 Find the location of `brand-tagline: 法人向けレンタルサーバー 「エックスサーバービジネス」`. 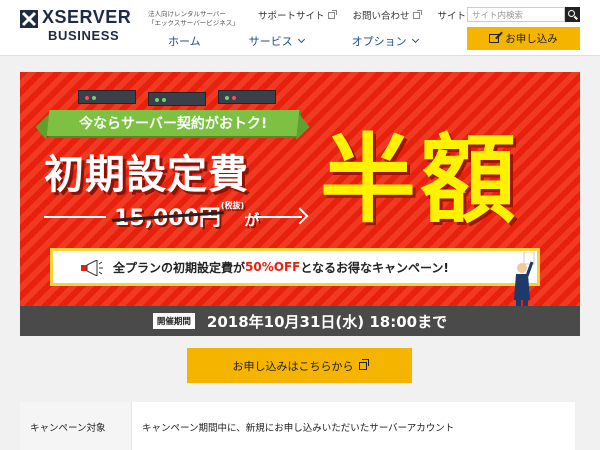

brand-tagline: 法人向けレンタルサーバー 「エックスサーバービジネス」 is located at coordinates (193, 19).